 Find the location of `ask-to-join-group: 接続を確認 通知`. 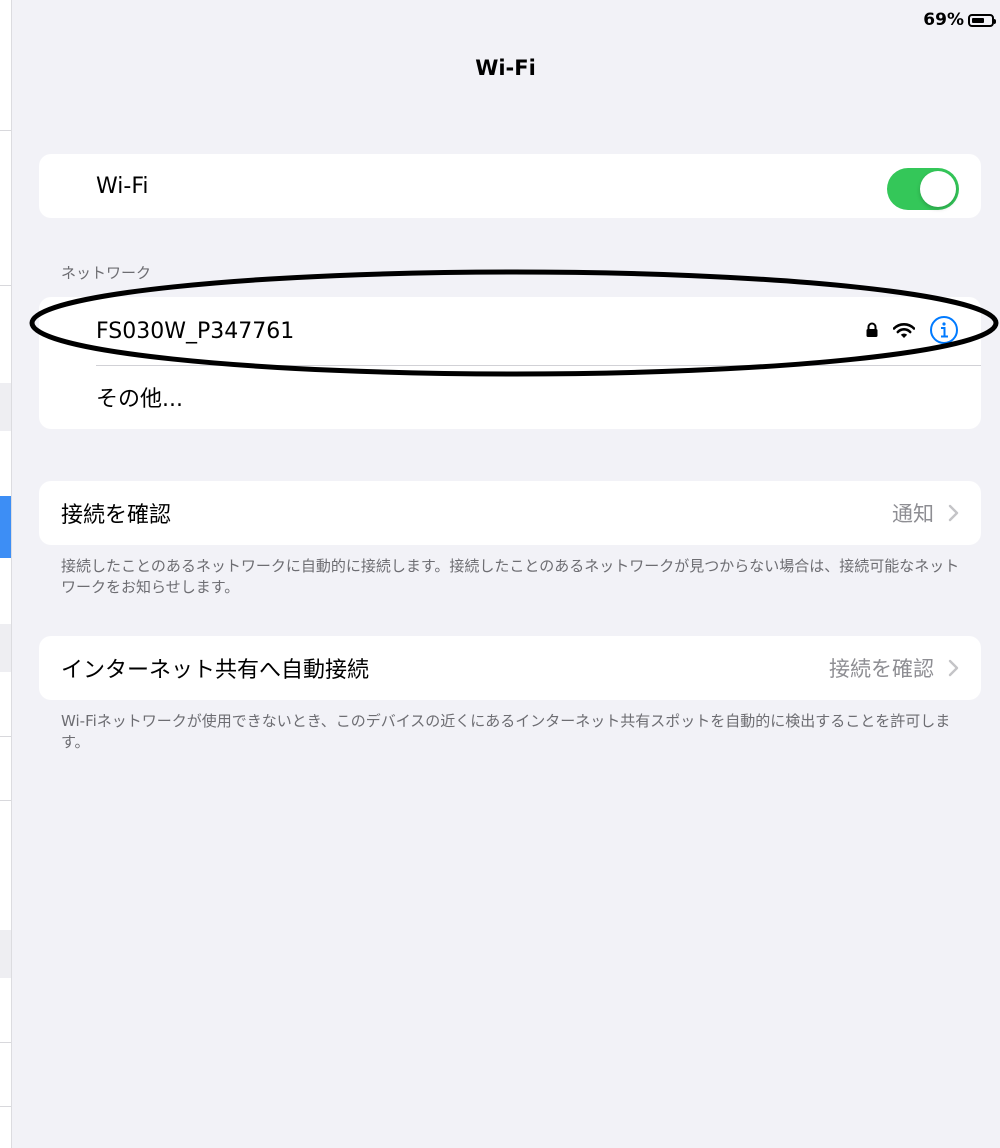

ask-to-join-group: 接続を確認 通知 is located at coordinates (510, 513).